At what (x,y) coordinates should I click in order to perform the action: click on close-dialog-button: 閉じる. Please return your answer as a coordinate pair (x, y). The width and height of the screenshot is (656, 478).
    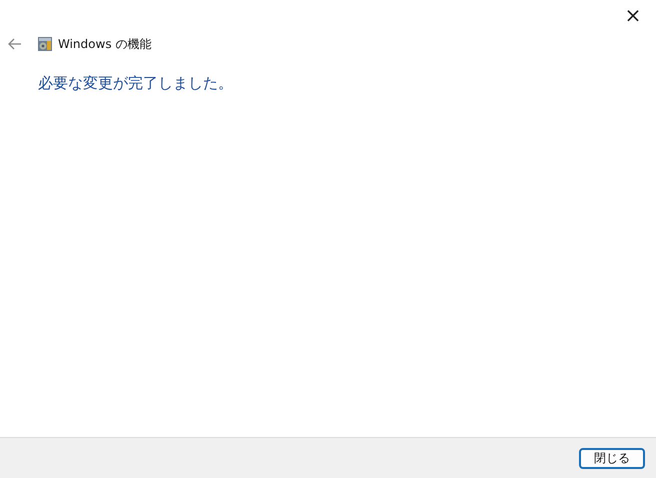
    Looking at the image, I should click on (612, 458).